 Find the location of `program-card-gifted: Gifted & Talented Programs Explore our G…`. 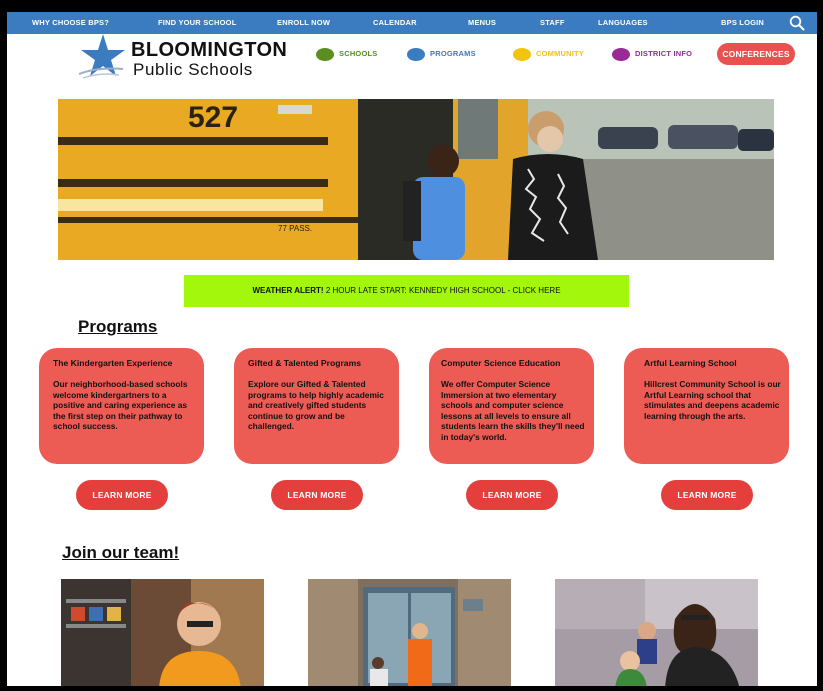

program-card-gifted: Gifted & Talented Programs Explore our G… is located at coordinates (316, 406).